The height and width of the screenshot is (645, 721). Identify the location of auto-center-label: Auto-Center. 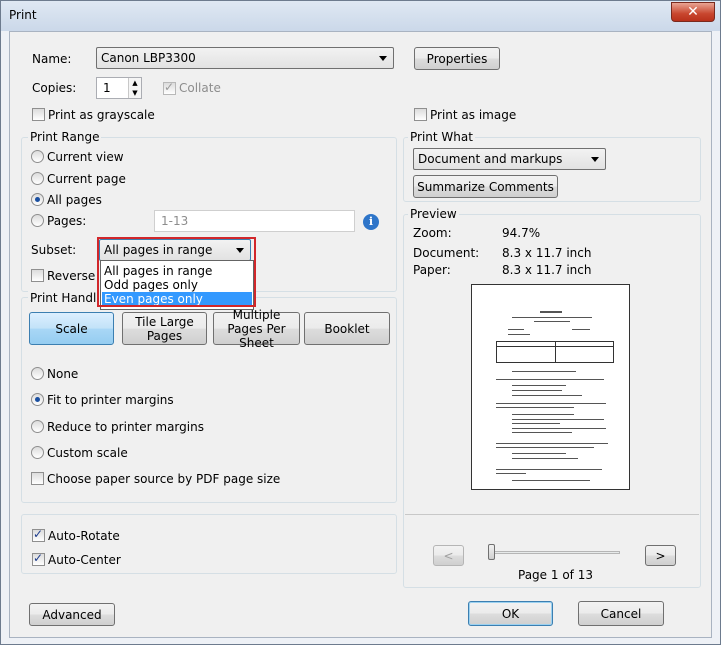
(84, 560).